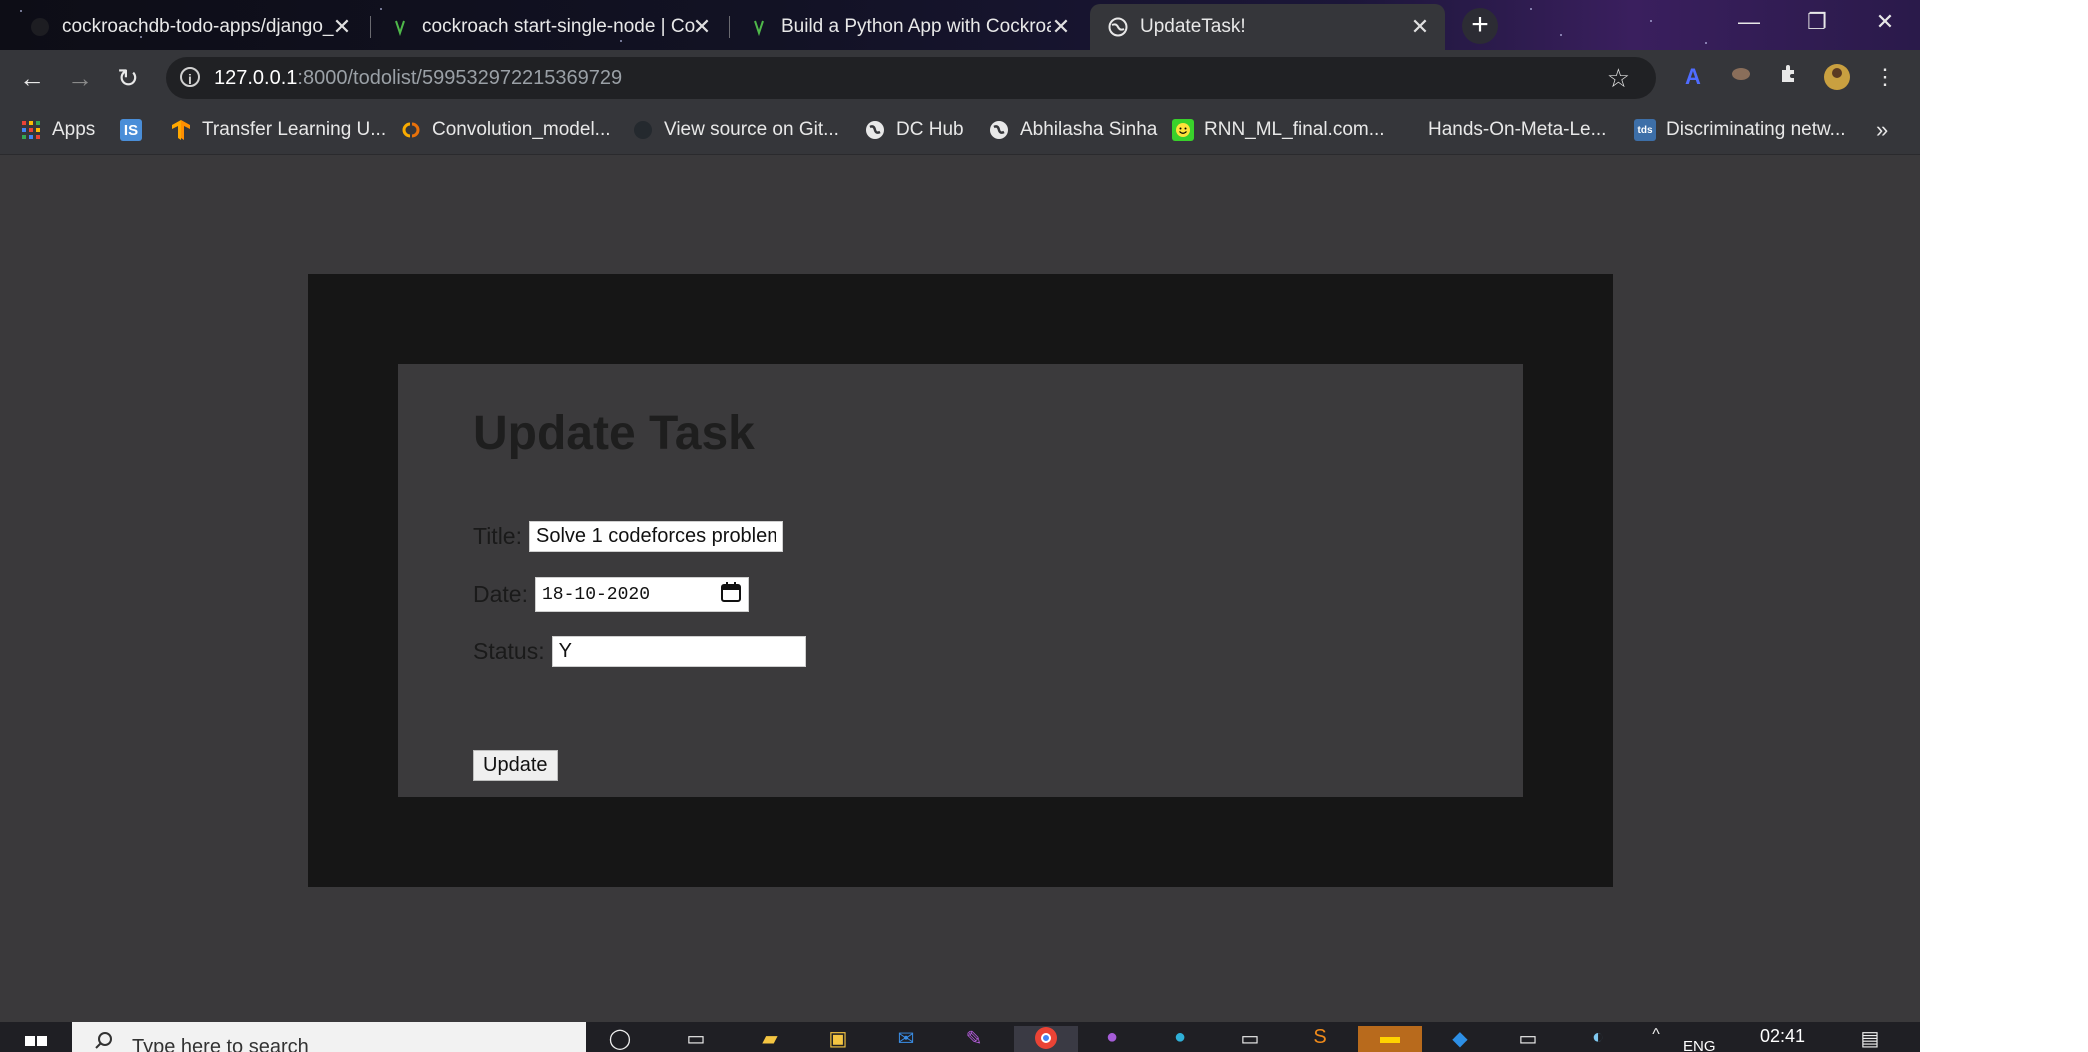  What do you see at coordinates (906, 1039) in the screenshot?
I see `mail-icon: ✉` at bounding box center [906, 1039].